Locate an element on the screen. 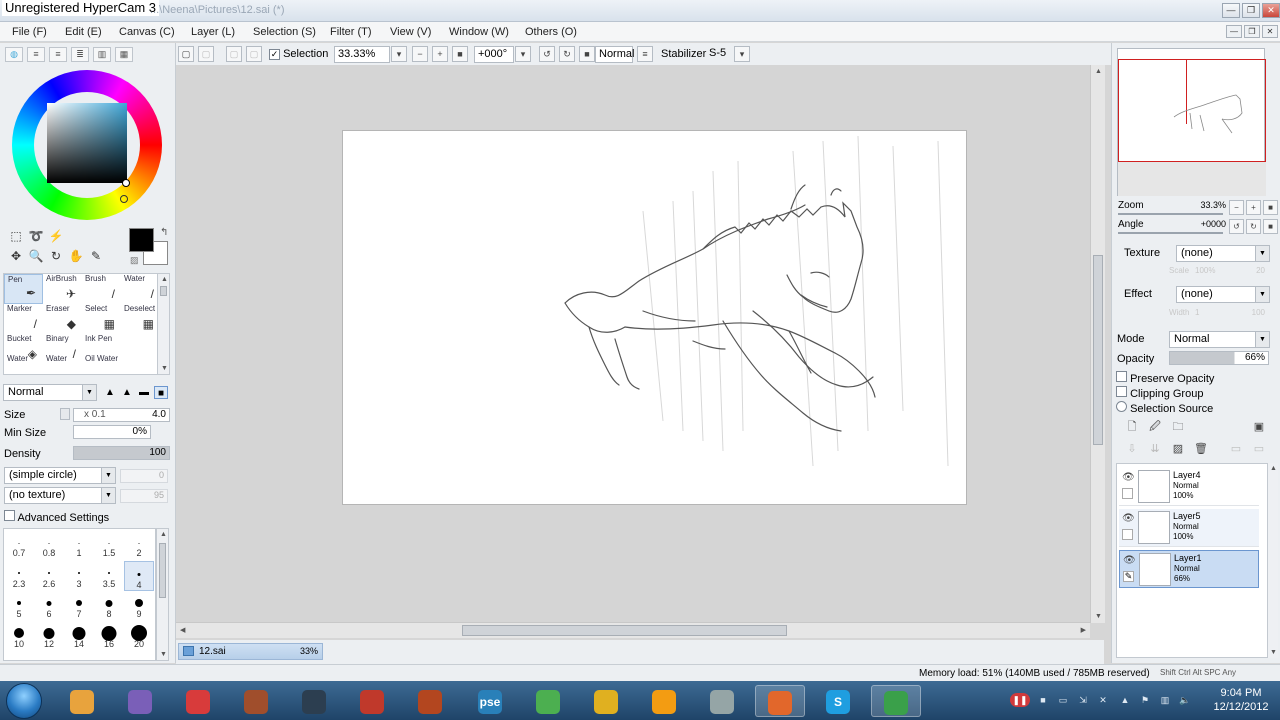  sai-app is located at coordinates (896, 701).